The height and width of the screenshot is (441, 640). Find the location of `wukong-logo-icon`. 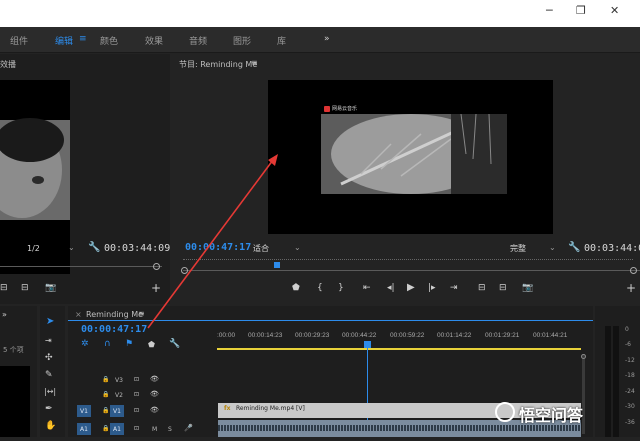

wukong-logo-icon is located at coordinates (505, 412).